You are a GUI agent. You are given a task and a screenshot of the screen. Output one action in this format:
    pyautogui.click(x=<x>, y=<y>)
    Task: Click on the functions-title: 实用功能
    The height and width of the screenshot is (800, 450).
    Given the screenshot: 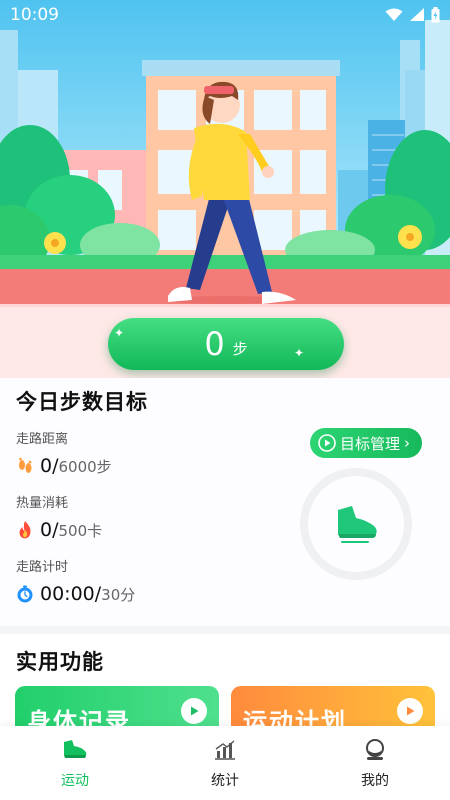 What is the action you would take?
    pyautogui.click(x=60, y=662)
    